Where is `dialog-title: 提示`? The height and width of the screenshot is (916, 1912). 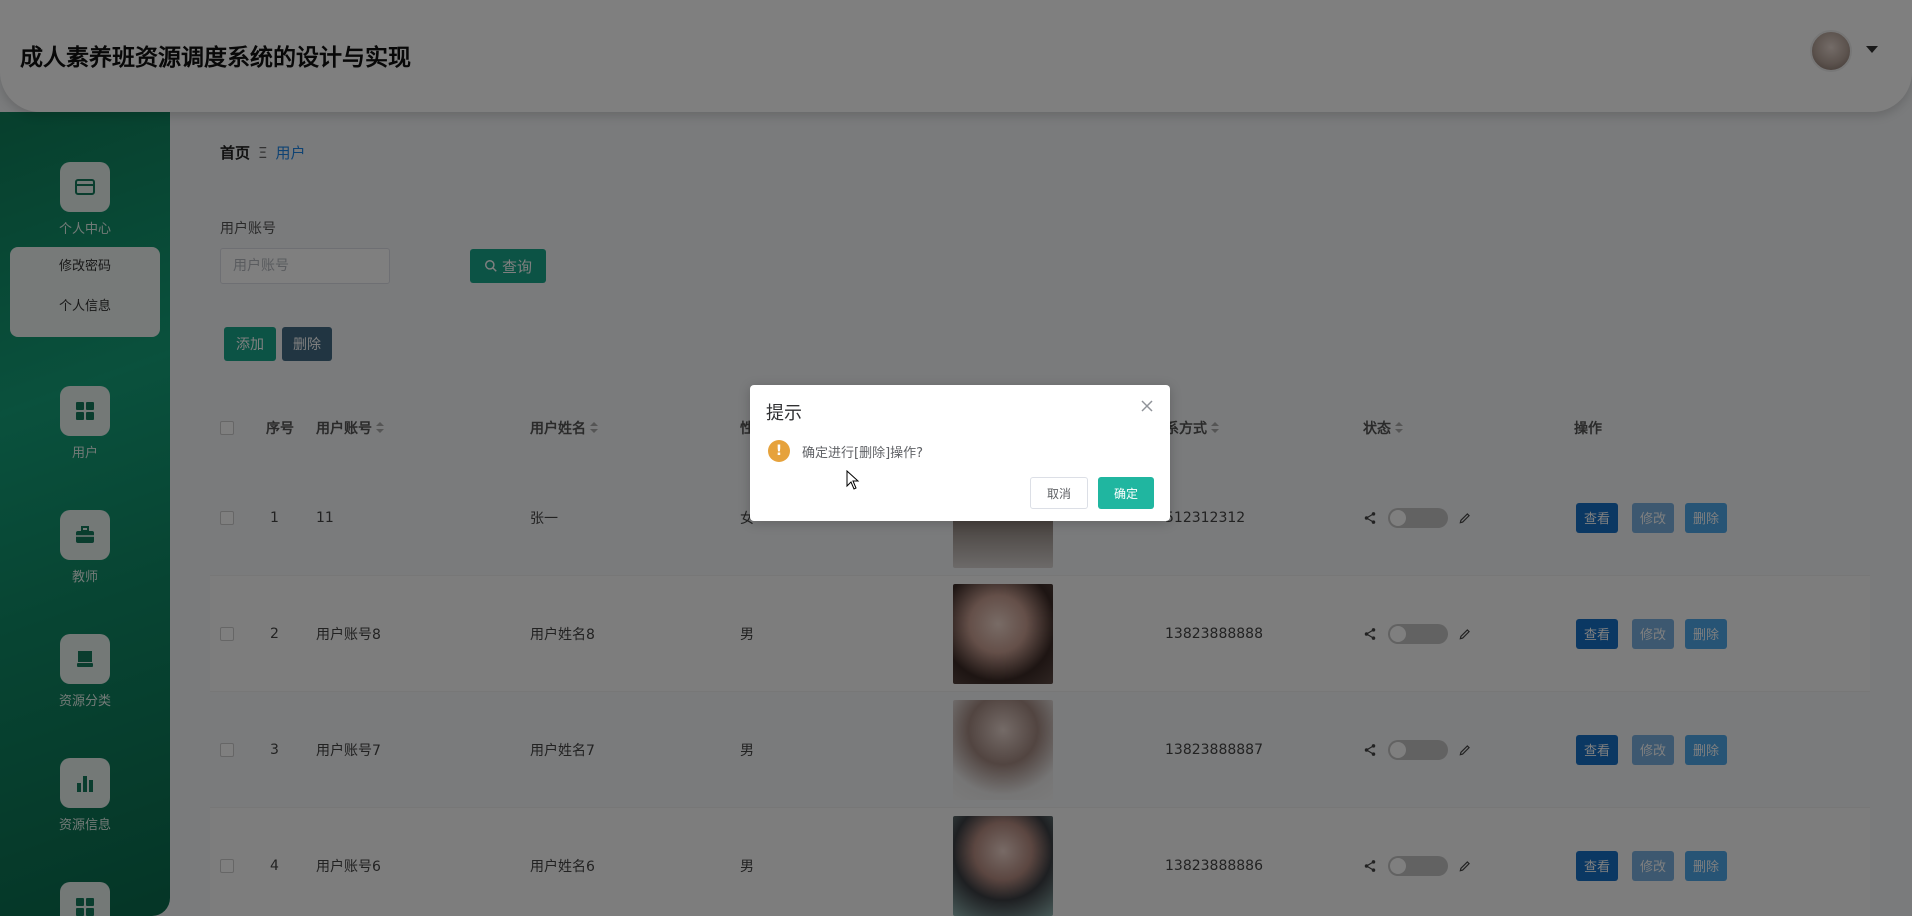
dialog-title: 提示 is located at coordinates (784, 413).